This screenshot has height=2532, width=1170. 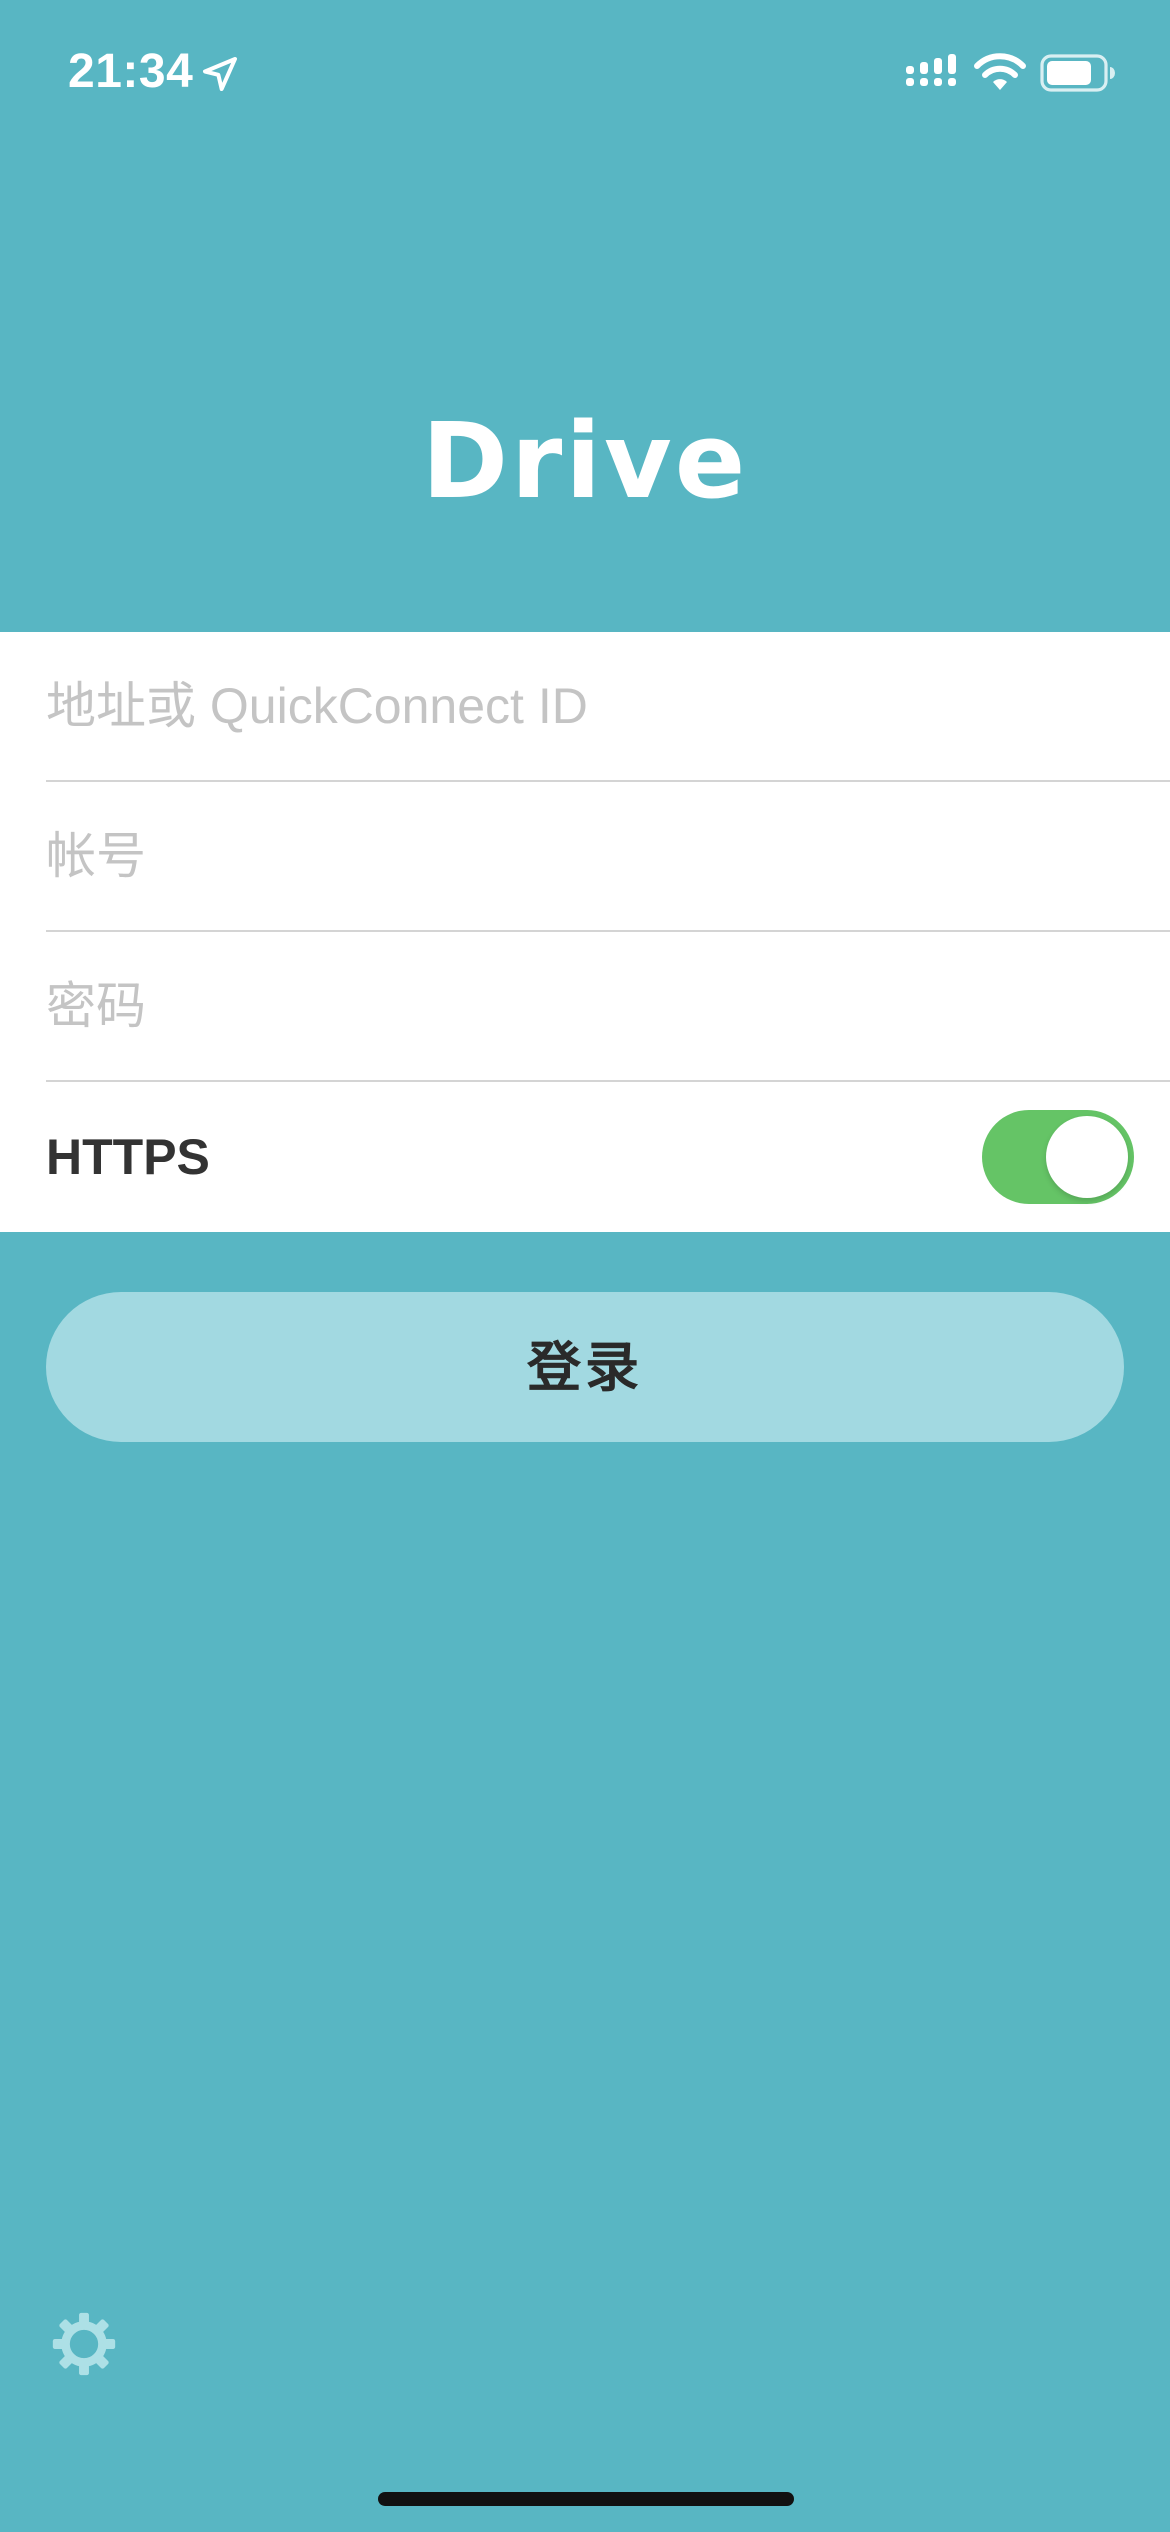 What do you see at coordinates (585, 461) in the screenshot?
I see `app-title: Drive` at bounding box center [585, 461].